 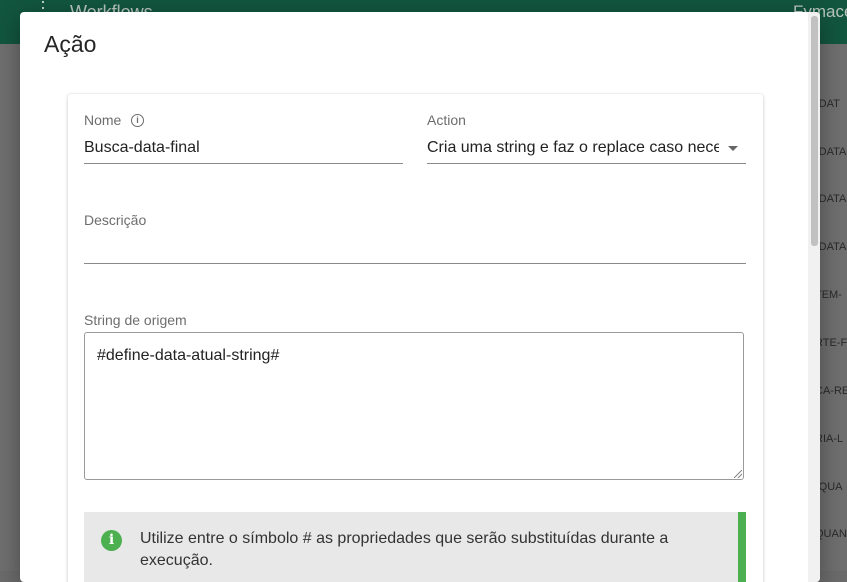 I want to click on nome-input: Busca-data-final, so click(x=243, y=148).